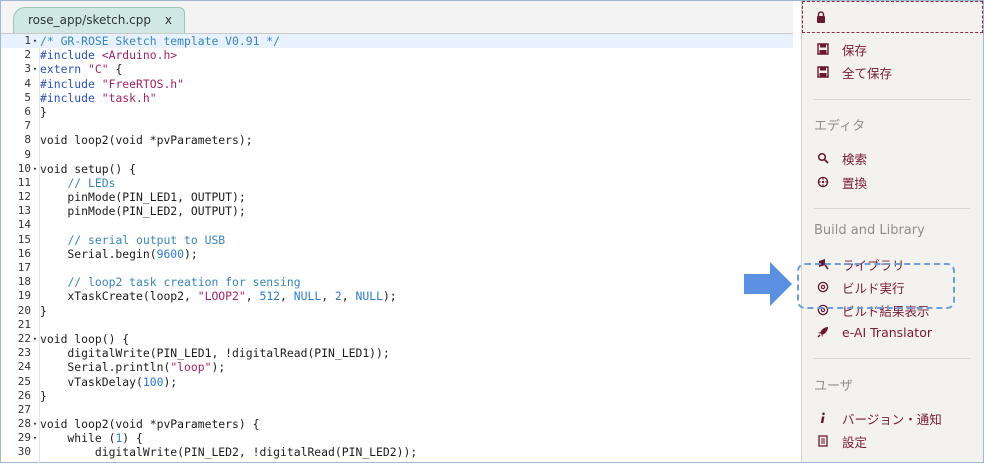 The width and height of the screenshot is (984, 464). I want to click on code-text: #include "task.h", so click(98, 98).